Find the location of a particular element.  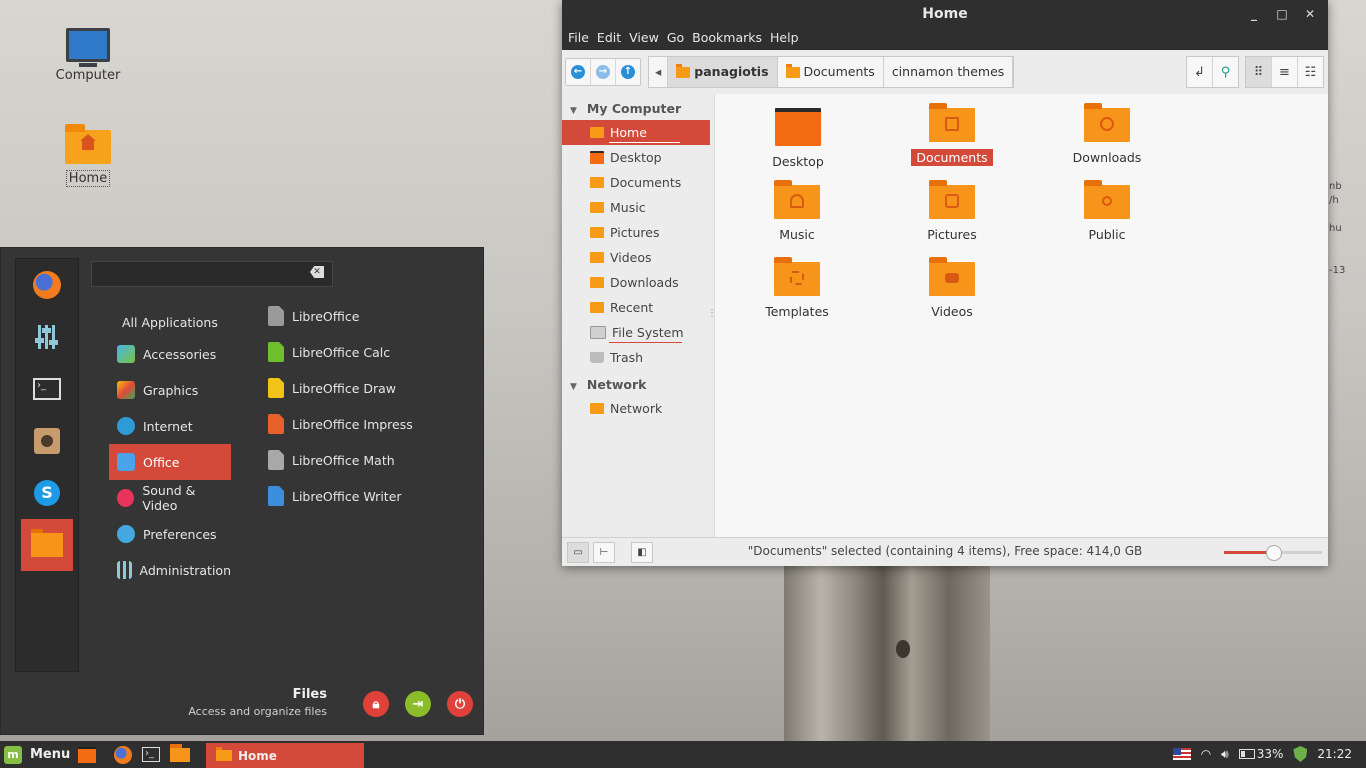

favorites-bar: S is located at coordinates (47, 465).